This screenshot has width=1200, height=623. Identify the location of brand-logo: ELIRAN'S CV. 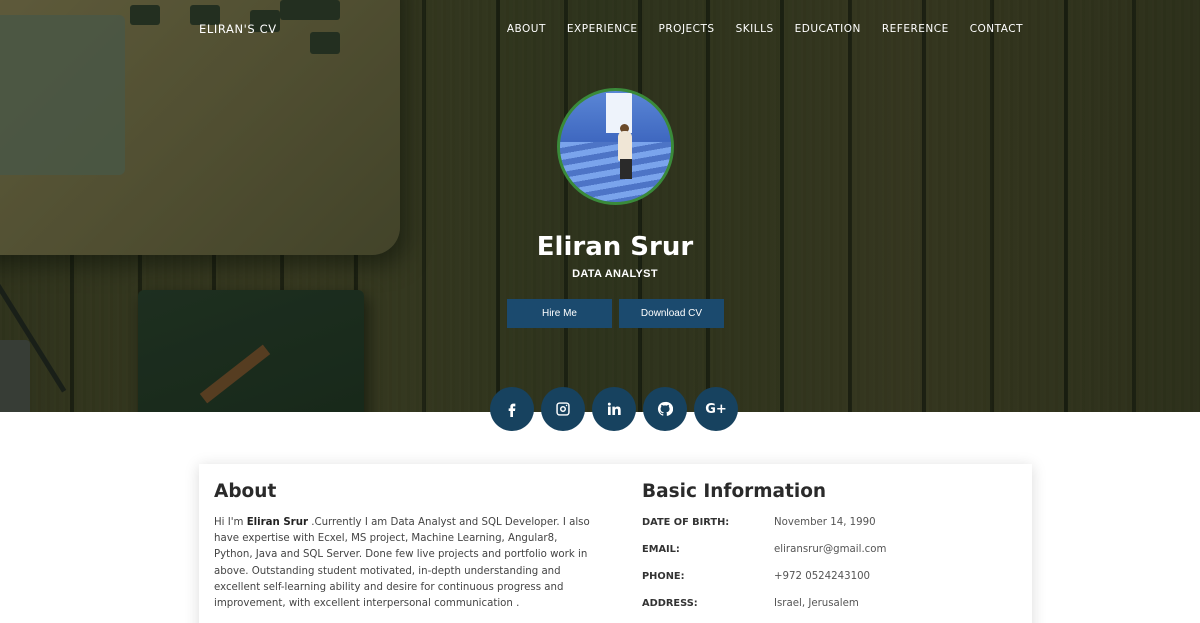
(238, 29).